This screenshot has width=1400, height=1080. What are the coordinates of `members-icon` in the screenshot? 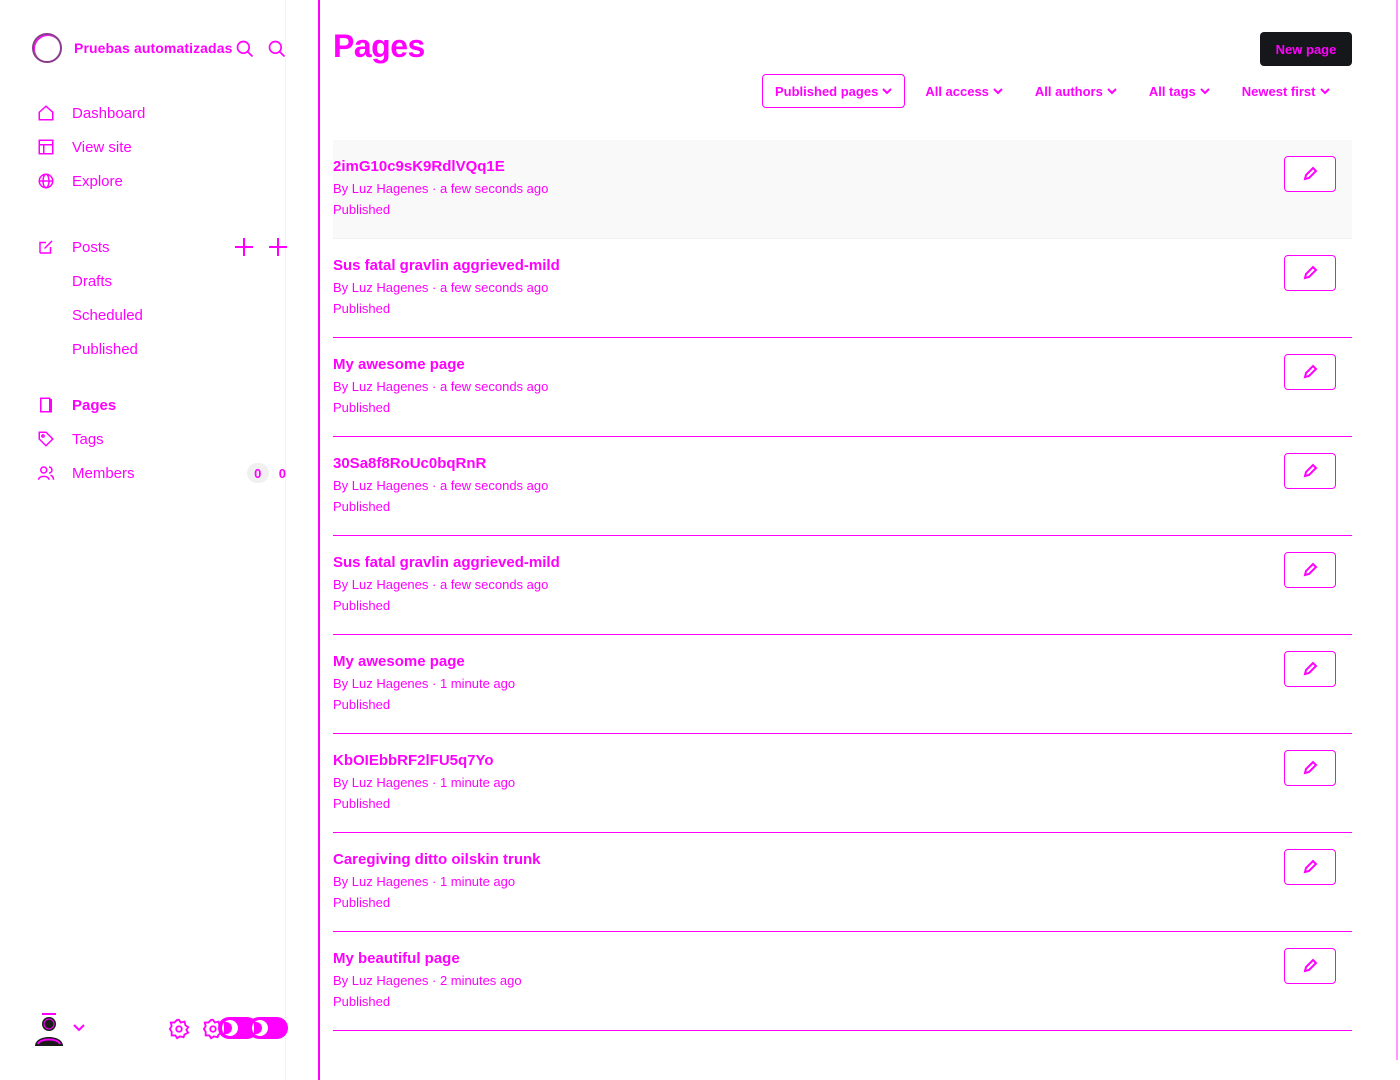 It's located at (46, 473).